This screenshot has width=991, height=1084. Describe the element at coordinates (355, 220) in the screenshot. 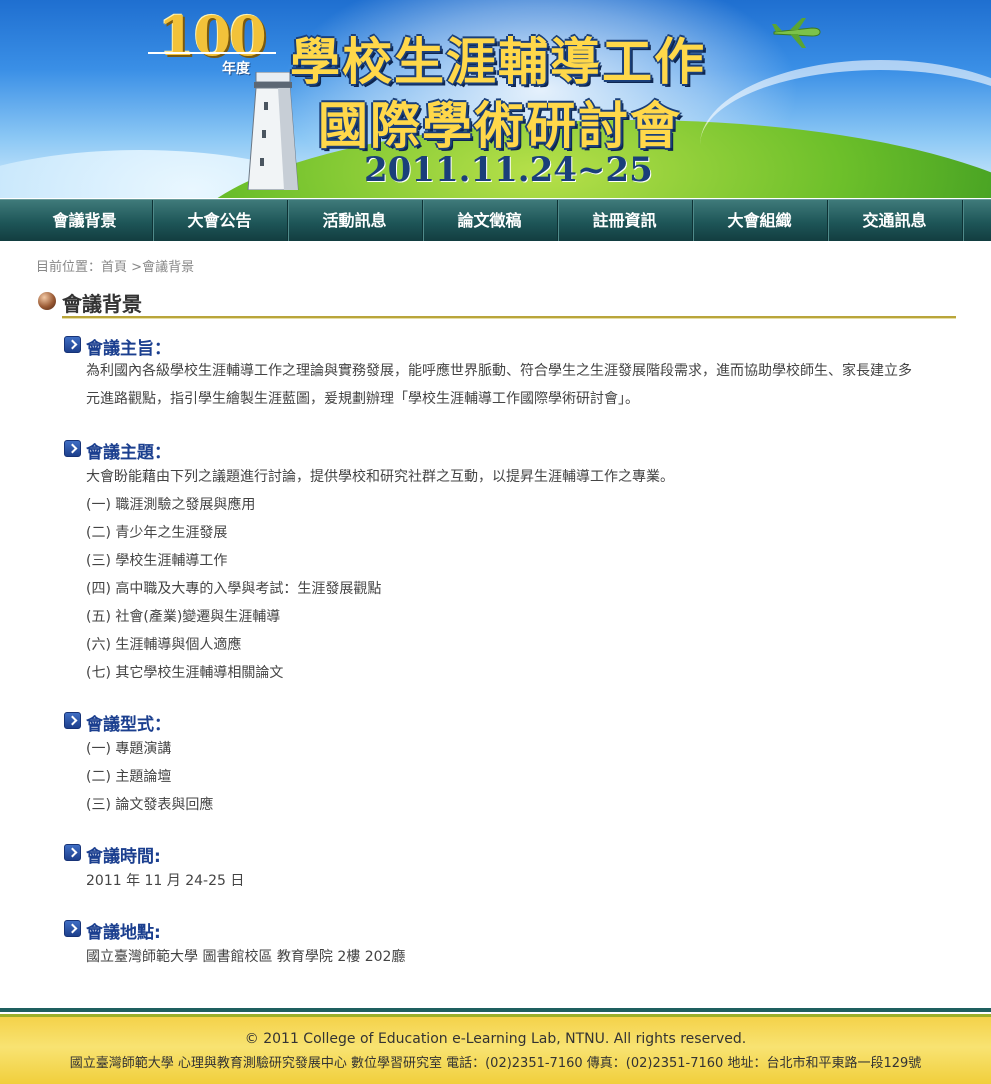

I see `nav-item-events: 活動訊息` at that location.